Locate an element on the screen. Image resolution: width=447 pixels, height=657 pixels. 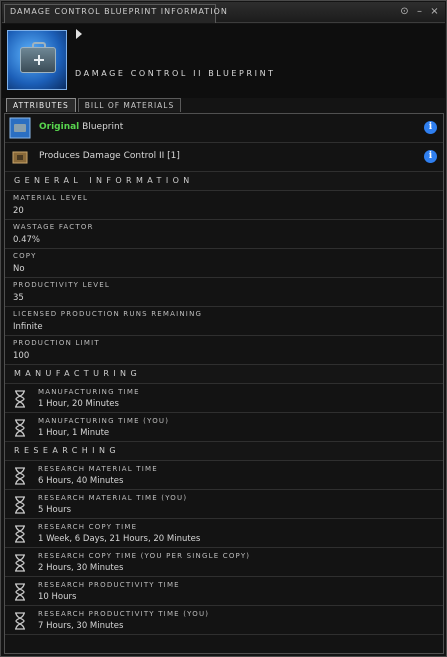
blueprint-item-icon is located at coordinates (37, 60).